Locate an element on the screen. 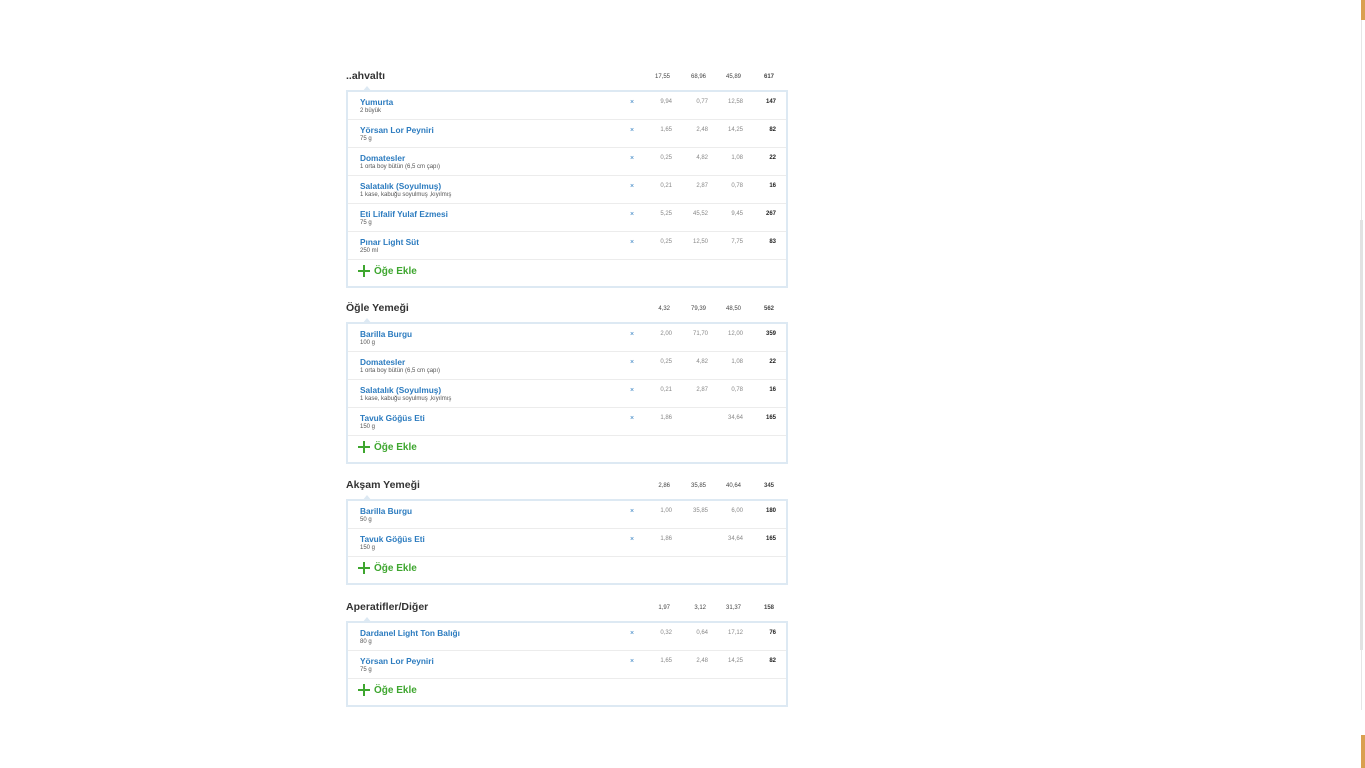  food-calories: 180 is located at coordinates (770, 511).